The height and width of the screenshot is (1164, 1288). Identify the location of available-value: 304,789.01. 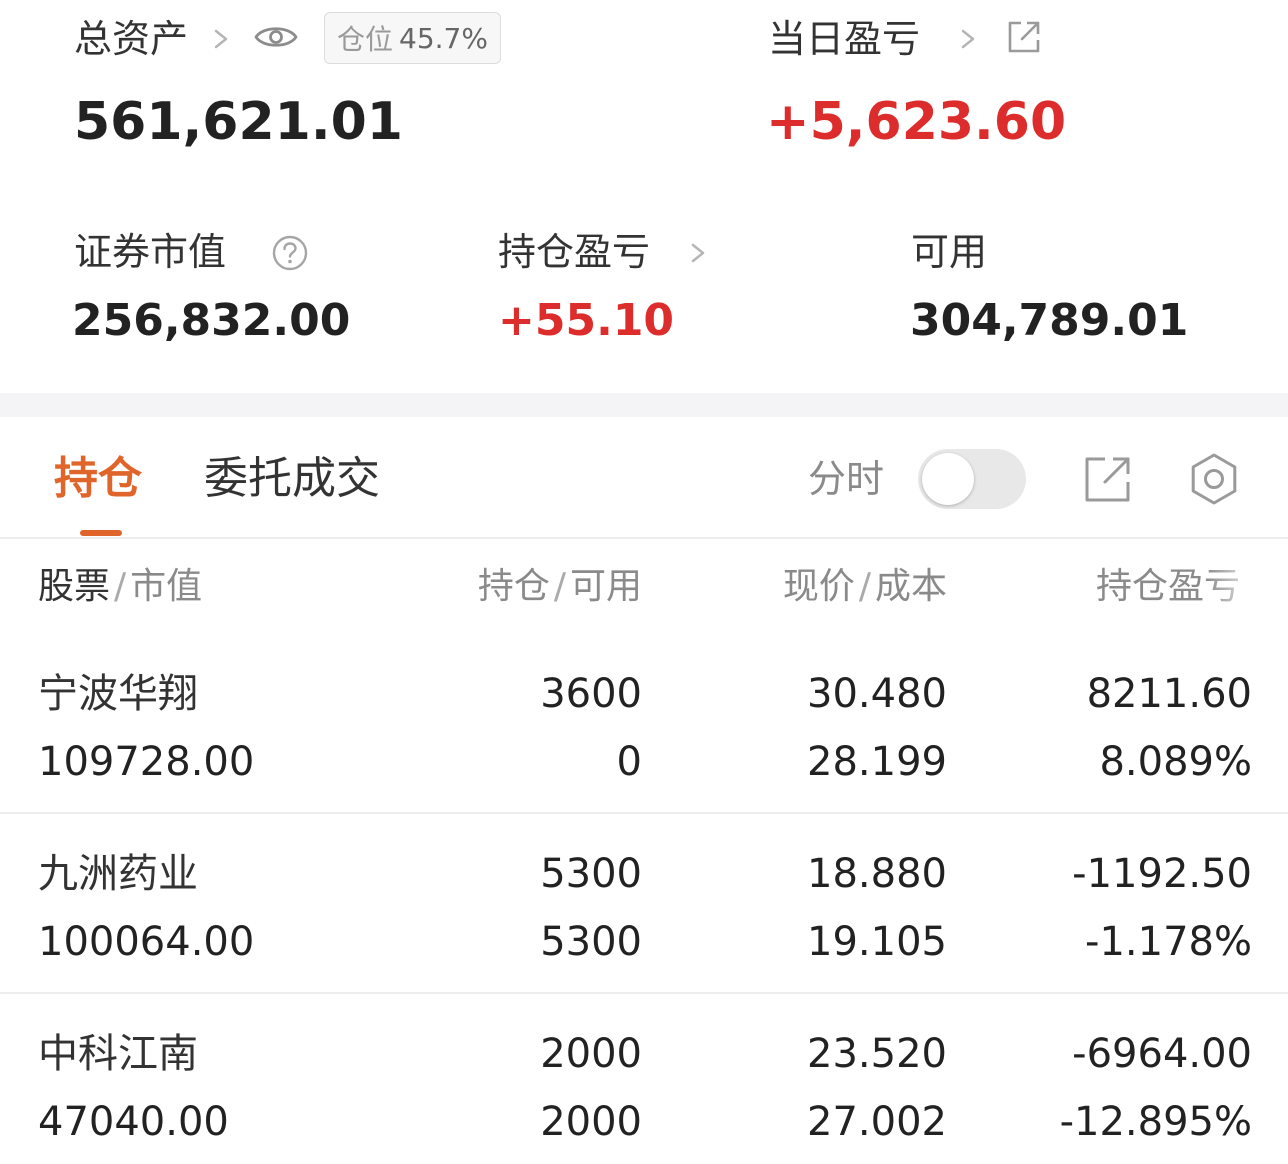
(1049, 320).